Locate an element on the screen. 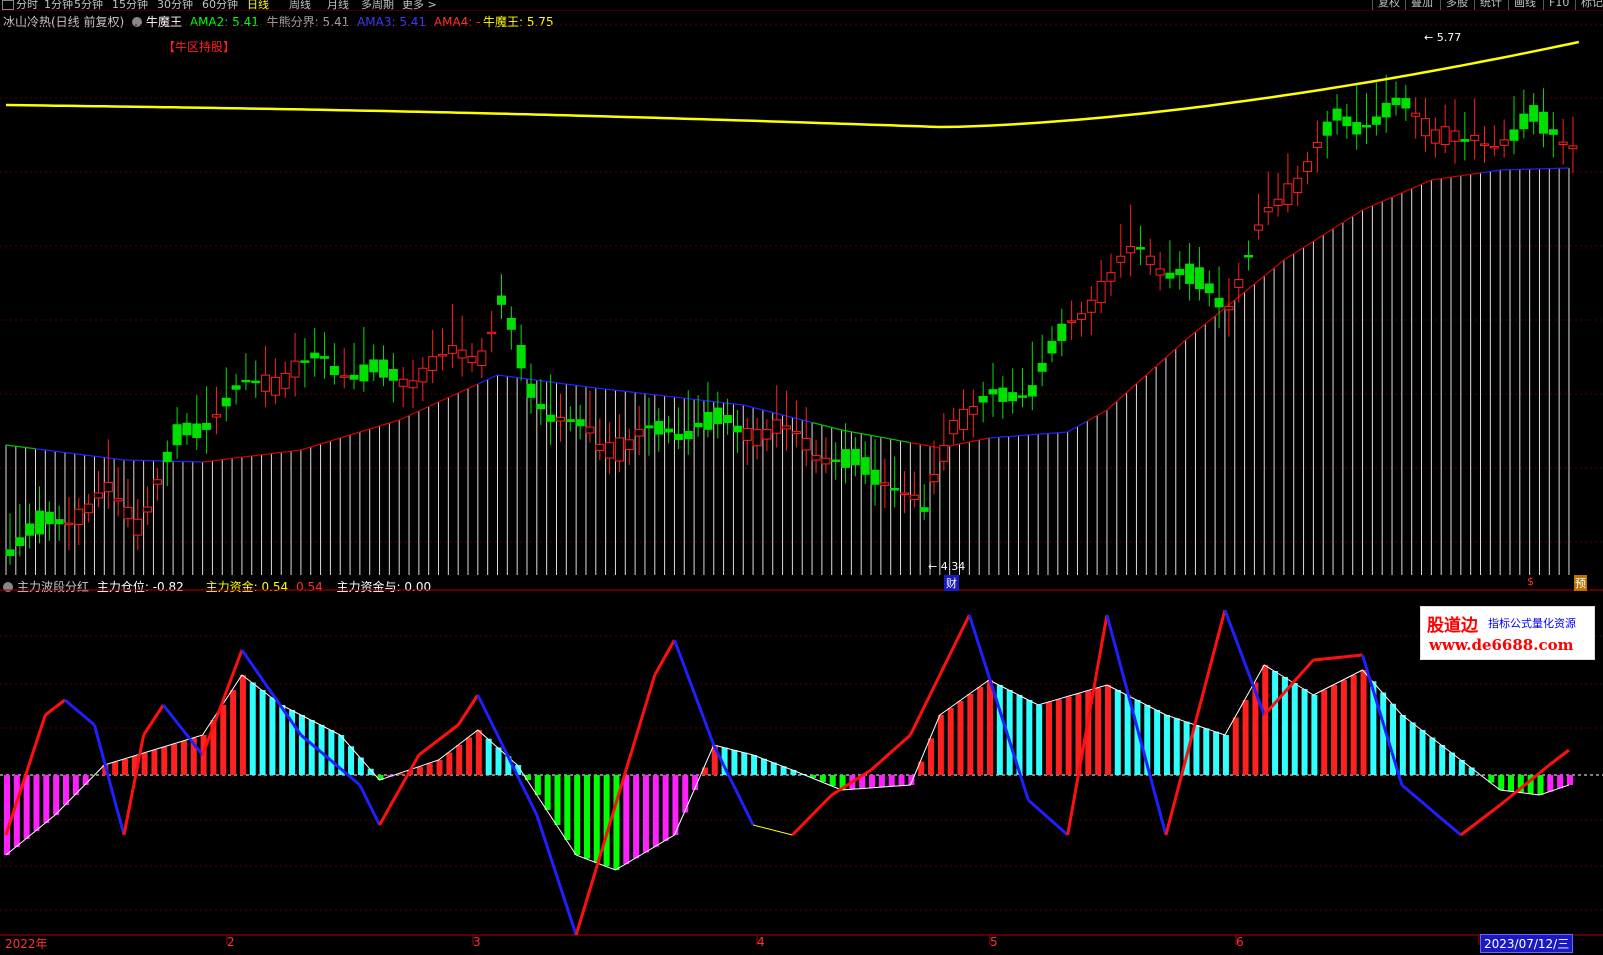 The image size is (1603, 955). x-axis-label: 2 is located at coordinates (231, 942).